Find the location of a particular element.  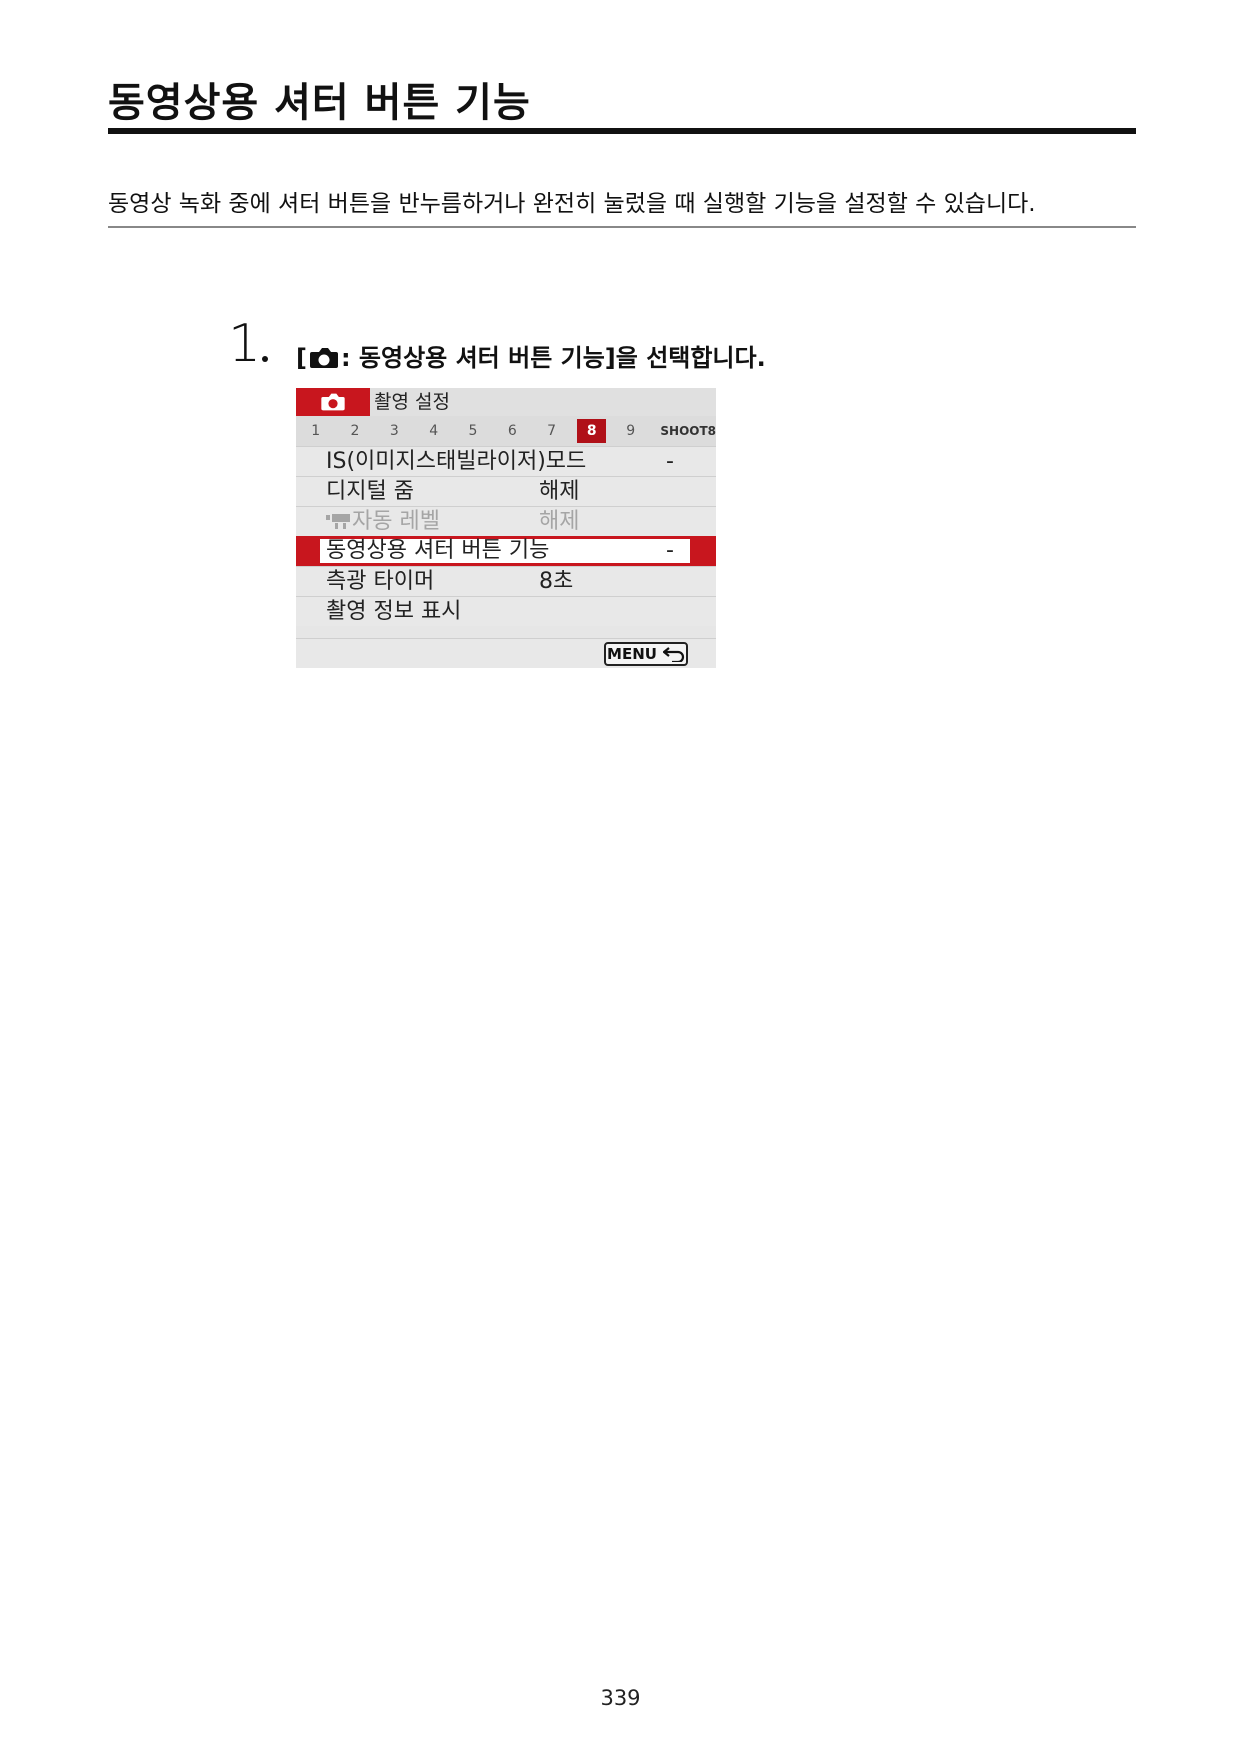

menu-item-label: 측광 타이머 is located at coordinates (380, 581).